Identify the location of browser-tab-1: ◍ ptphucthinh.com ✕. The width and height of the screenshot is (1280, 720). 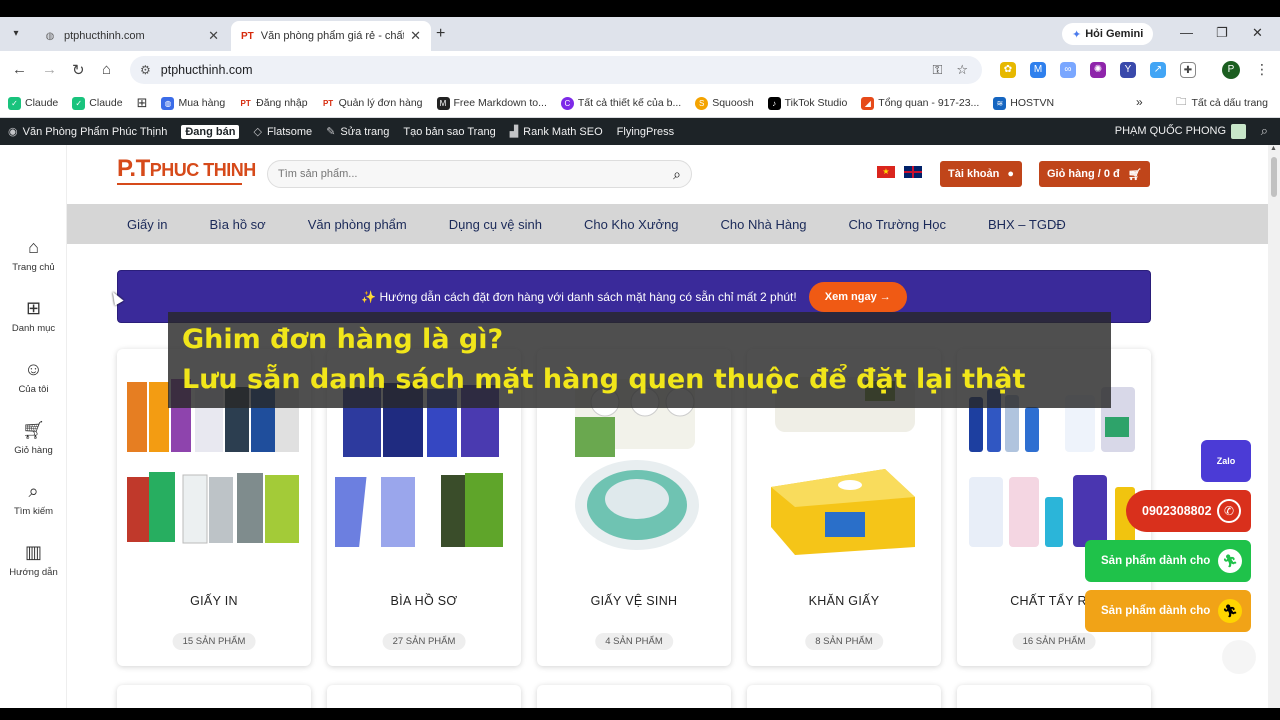
(131, 36).